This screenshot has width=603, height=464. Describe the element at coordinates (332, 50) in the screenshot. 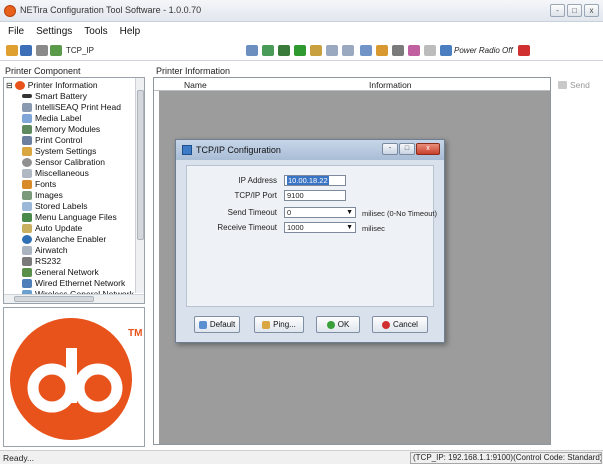

I see `document-icon` at that location.